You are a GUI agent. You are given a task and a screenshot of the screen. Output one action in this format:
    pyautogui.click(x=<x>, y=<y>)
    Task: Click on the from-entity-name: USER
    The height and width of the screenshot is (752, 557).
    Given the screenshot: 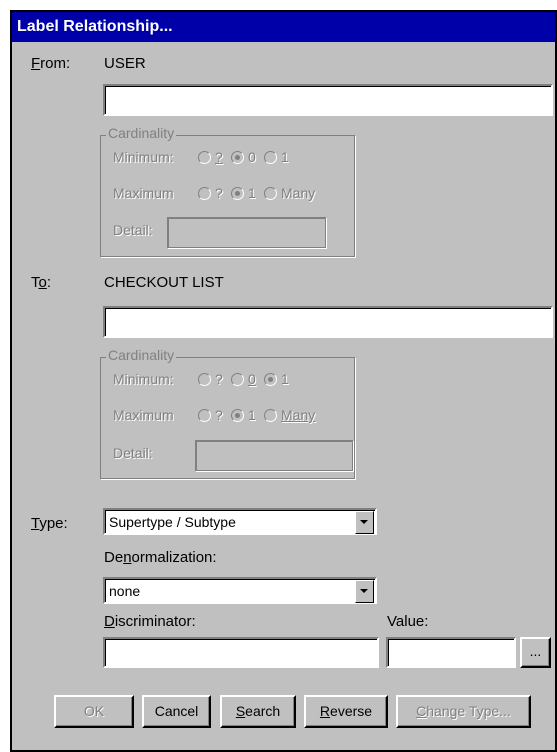 What is the action you would take?
    pyautogui.click(x=125, y=63)
    